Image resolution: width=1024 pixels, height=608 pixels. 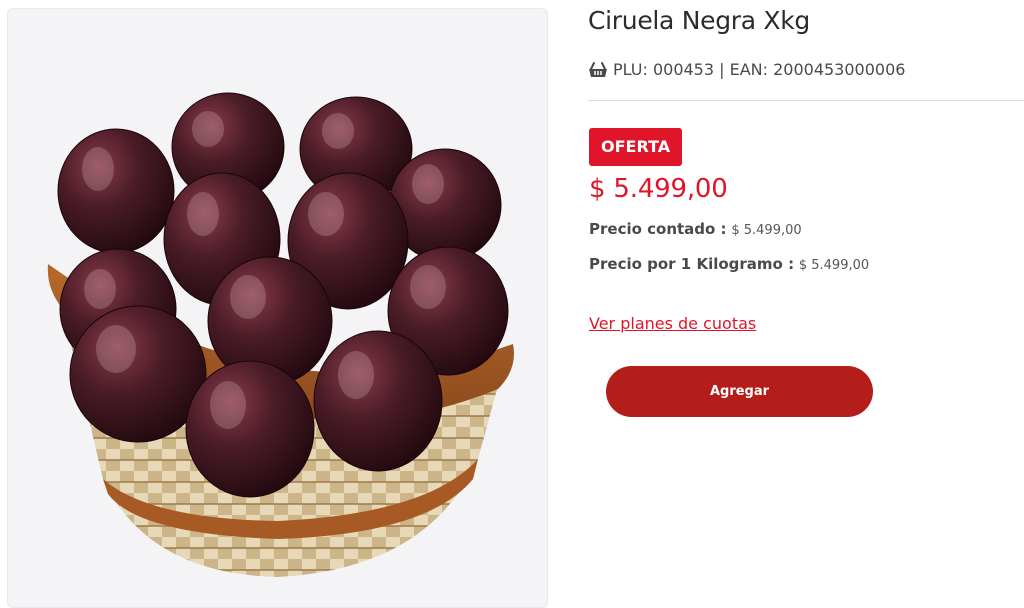 I want to click on product-price: $ 5.499,00, so click(x=658, y=189).